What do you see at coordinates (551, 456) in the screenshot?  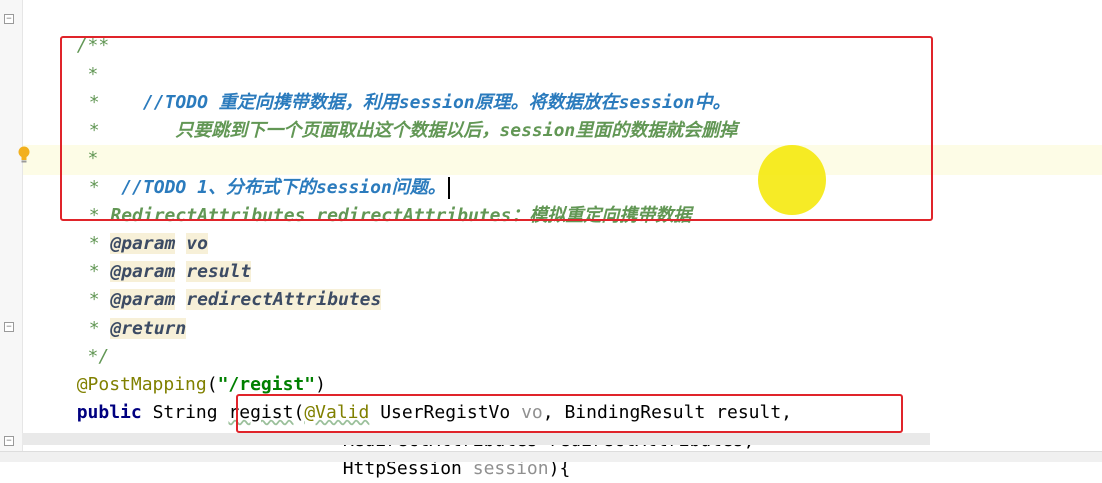 I see `status-bar` at bounding box center [551, 456].